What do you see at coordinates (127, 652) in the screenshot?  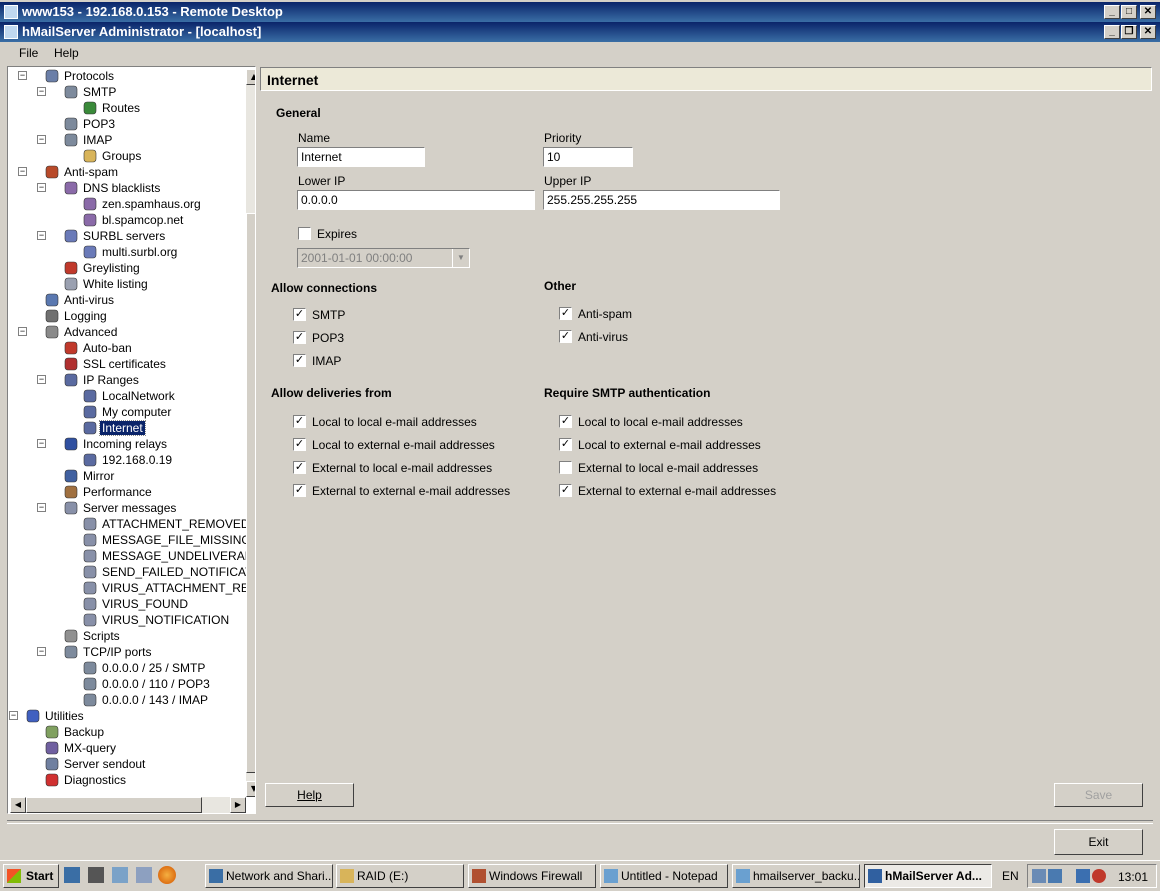 I see `tree-item: − TCP/IP ports` at bounding box center [127, 652].